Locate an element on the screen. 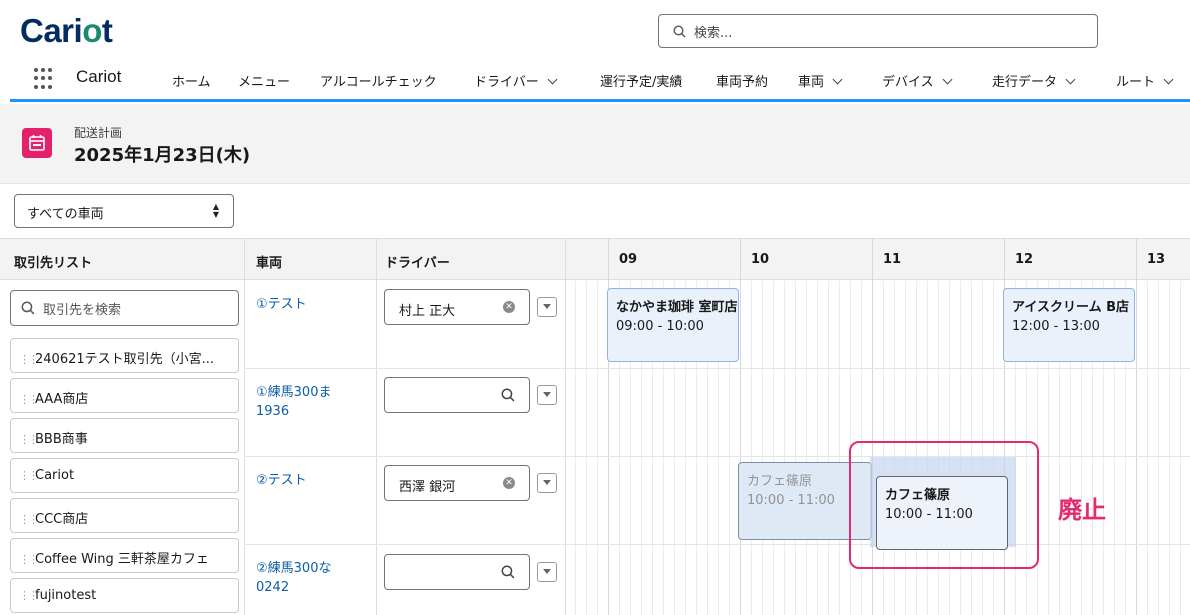  cariot-logo: Cariot is located at coordinates (66, 31).